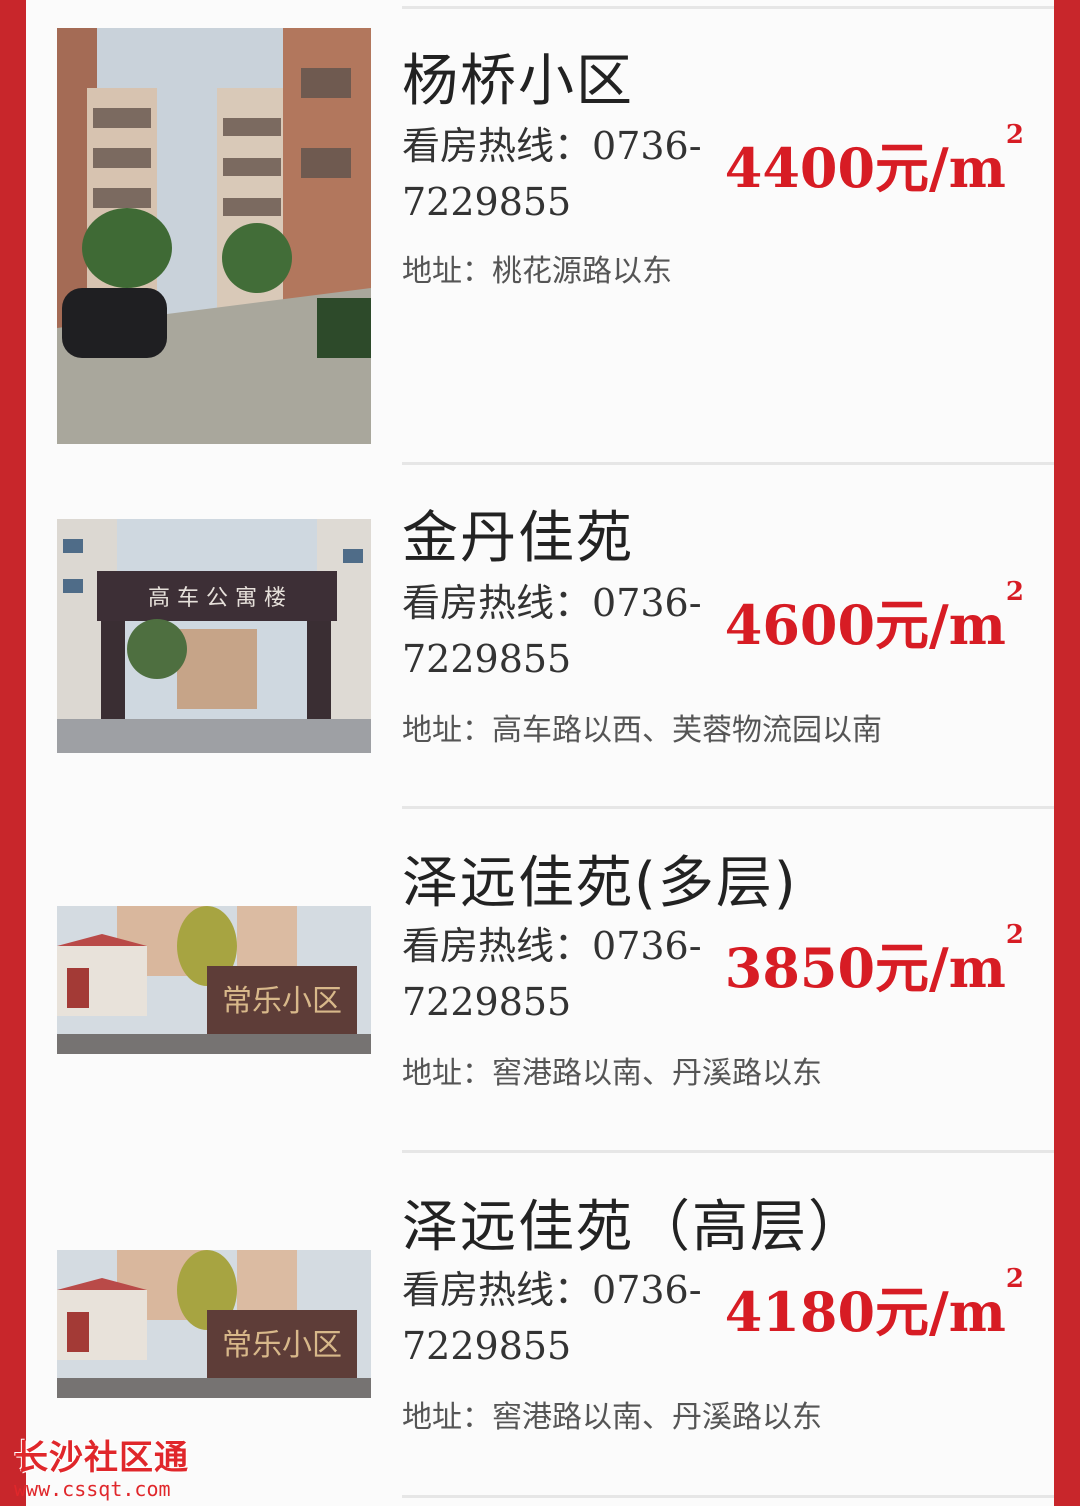  I want to click on price-value: 4400元/m, so click(865, 168).